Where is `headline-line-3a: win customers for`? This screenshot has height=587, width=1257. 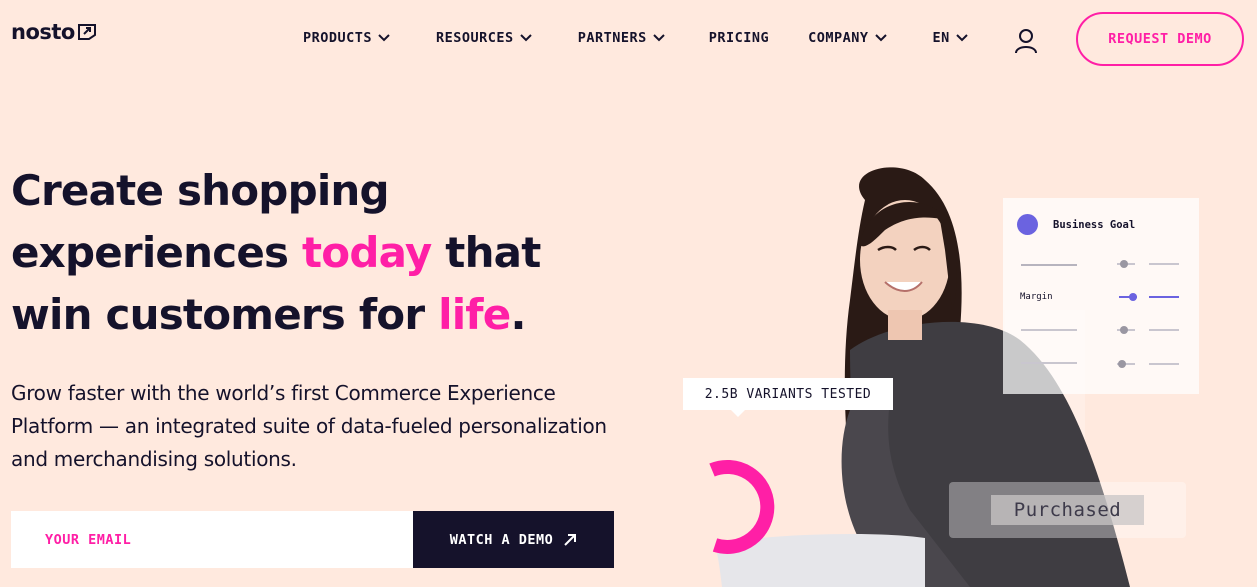
headline-line-3a: win customers for is located at coordinates (225, 314).